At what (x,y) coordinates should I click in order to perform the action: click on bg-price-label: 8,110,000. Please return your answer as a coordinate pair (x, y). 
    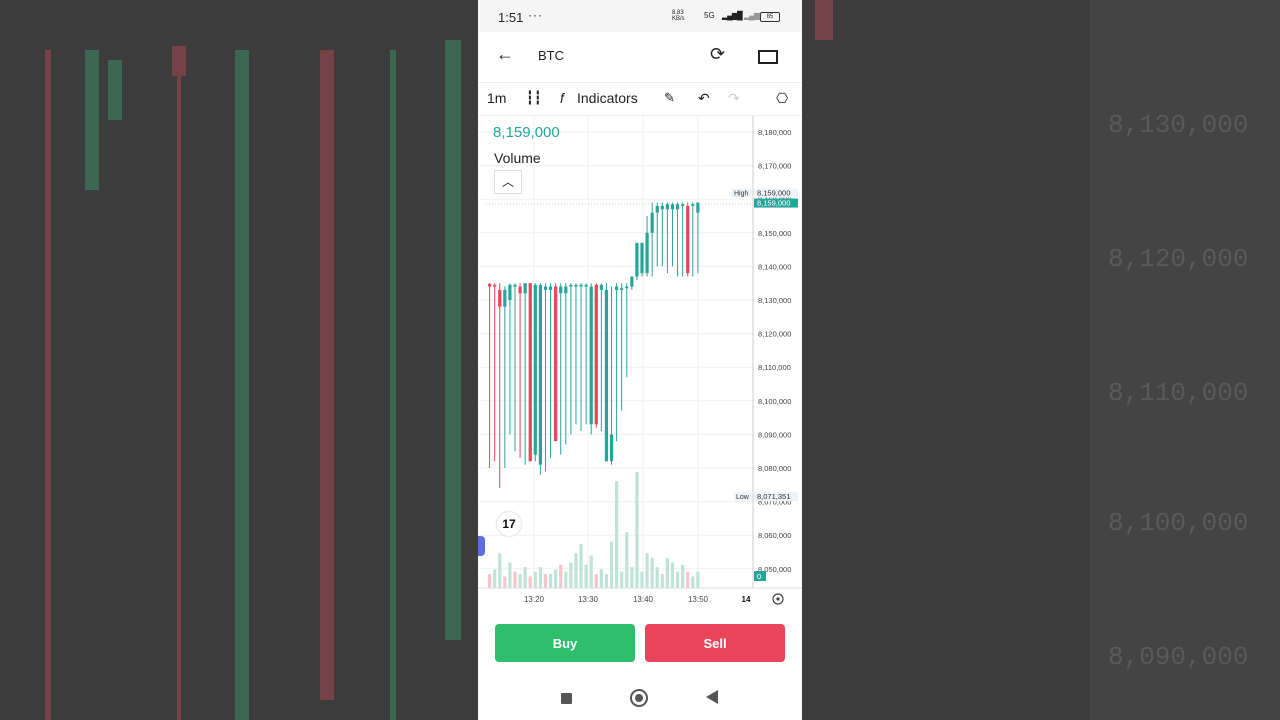
    Looking at the image, I should click on (1178, 393).